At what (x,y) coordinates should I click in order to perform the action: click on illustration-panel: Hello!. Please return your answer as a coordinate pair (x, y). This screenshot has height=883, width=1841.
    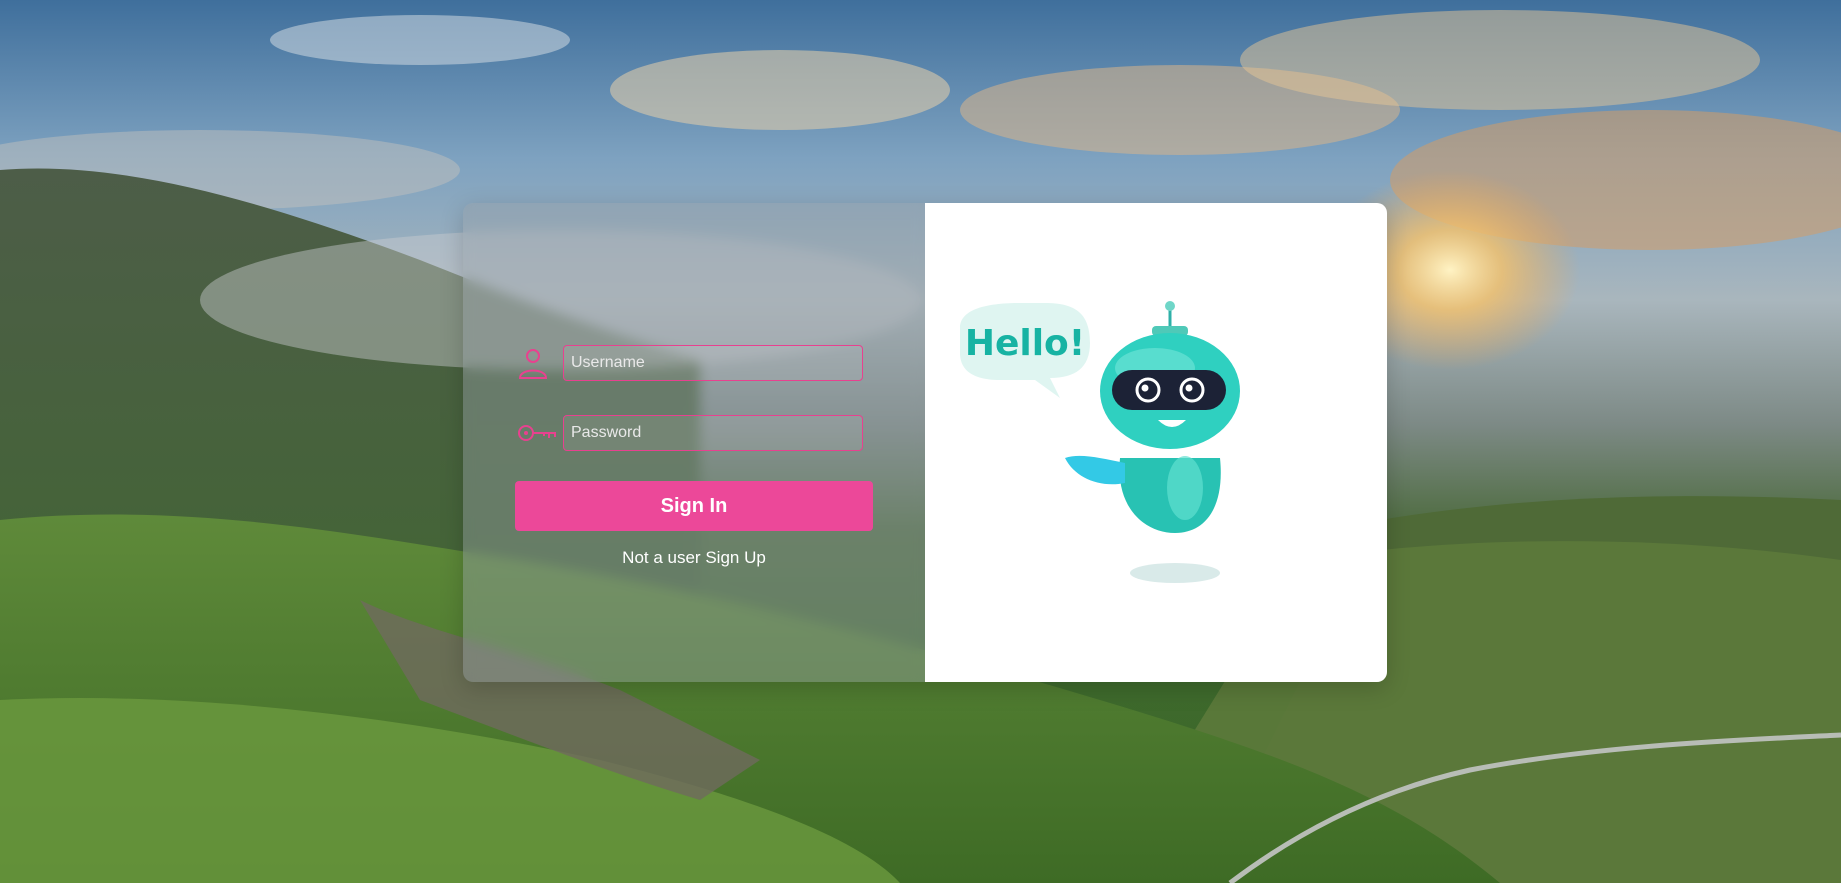
    Looking at the image, I should click on (1156, 442).